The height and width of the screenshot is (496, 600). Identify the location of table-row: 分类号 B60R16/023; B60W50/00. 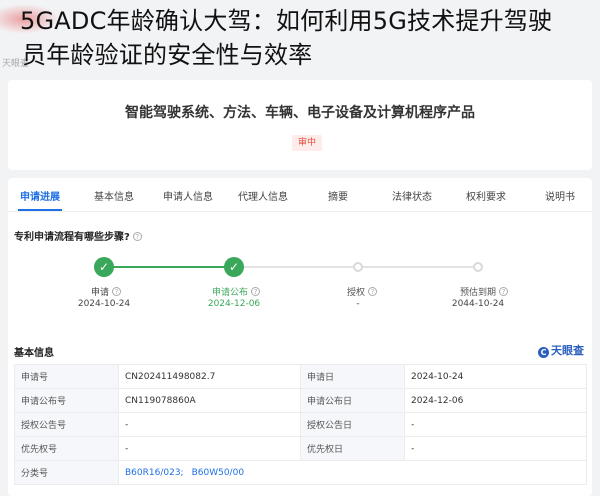
(300, 472).